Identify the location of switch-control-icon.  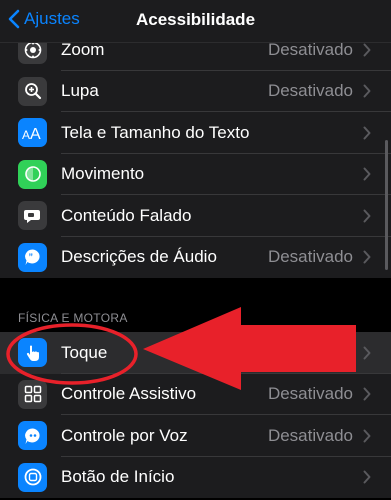
(32, 394).